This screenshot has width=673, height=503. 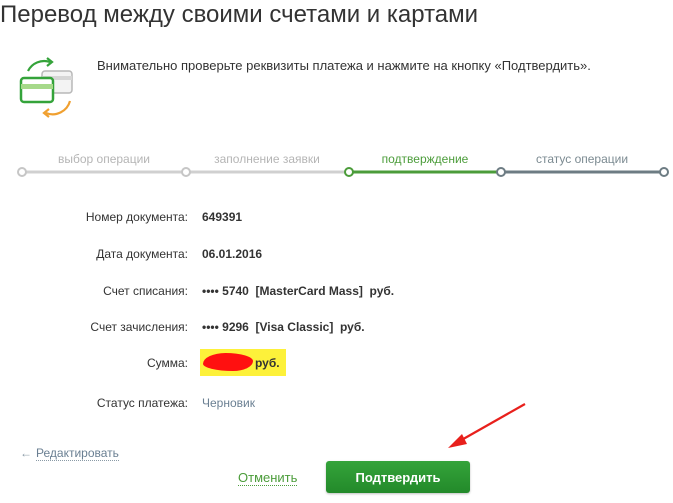 I want to click on from-account-label: Счет списания:, so click(x=145, y=291).